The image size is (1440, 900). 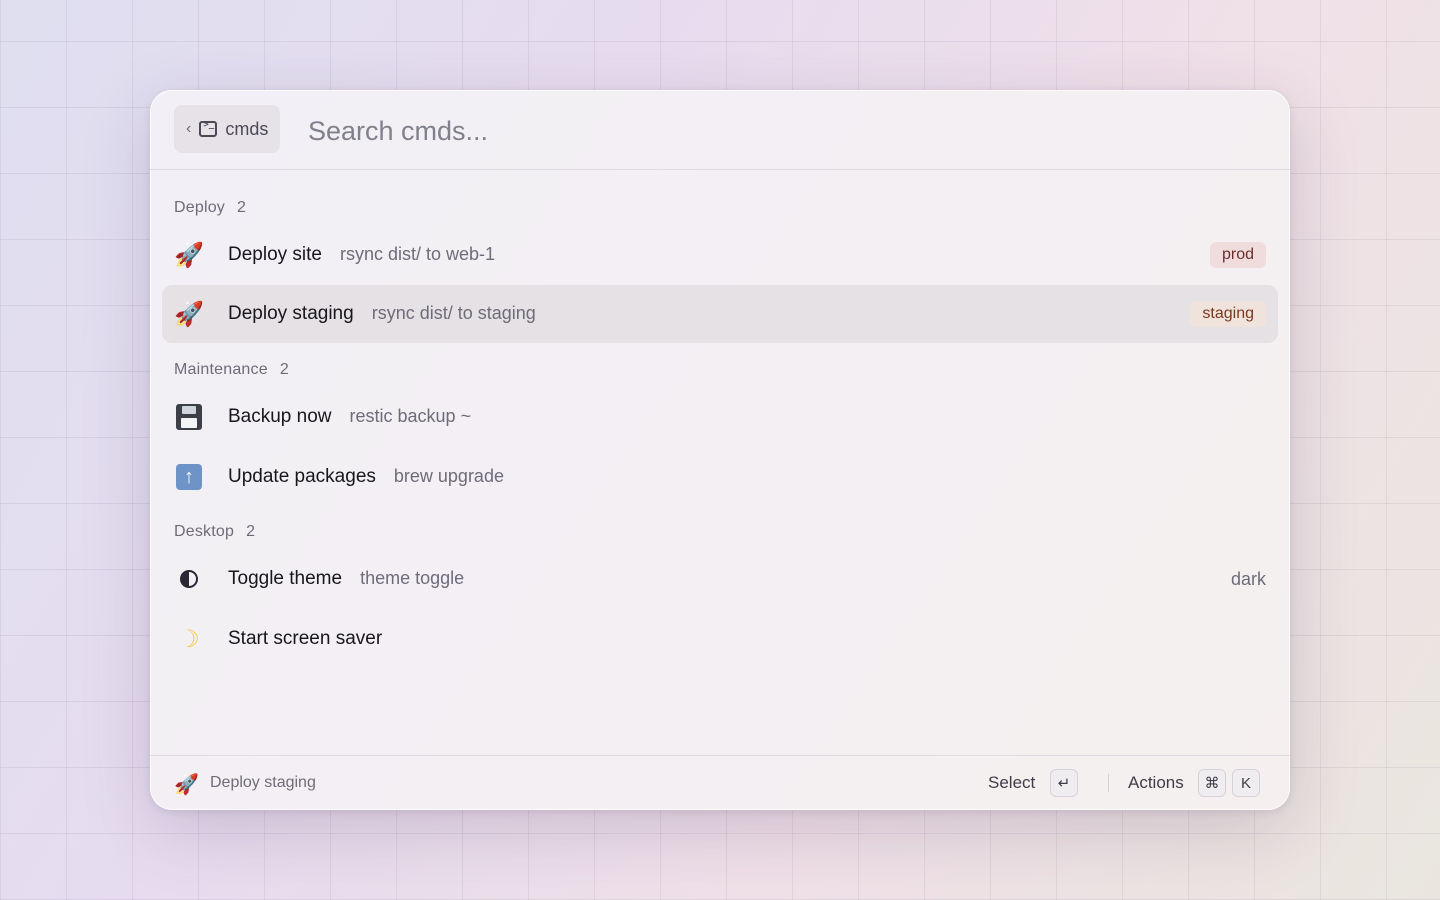 I want to click on item-subtitle: rsync dist/ to web-1, so click(x=418, y=254).